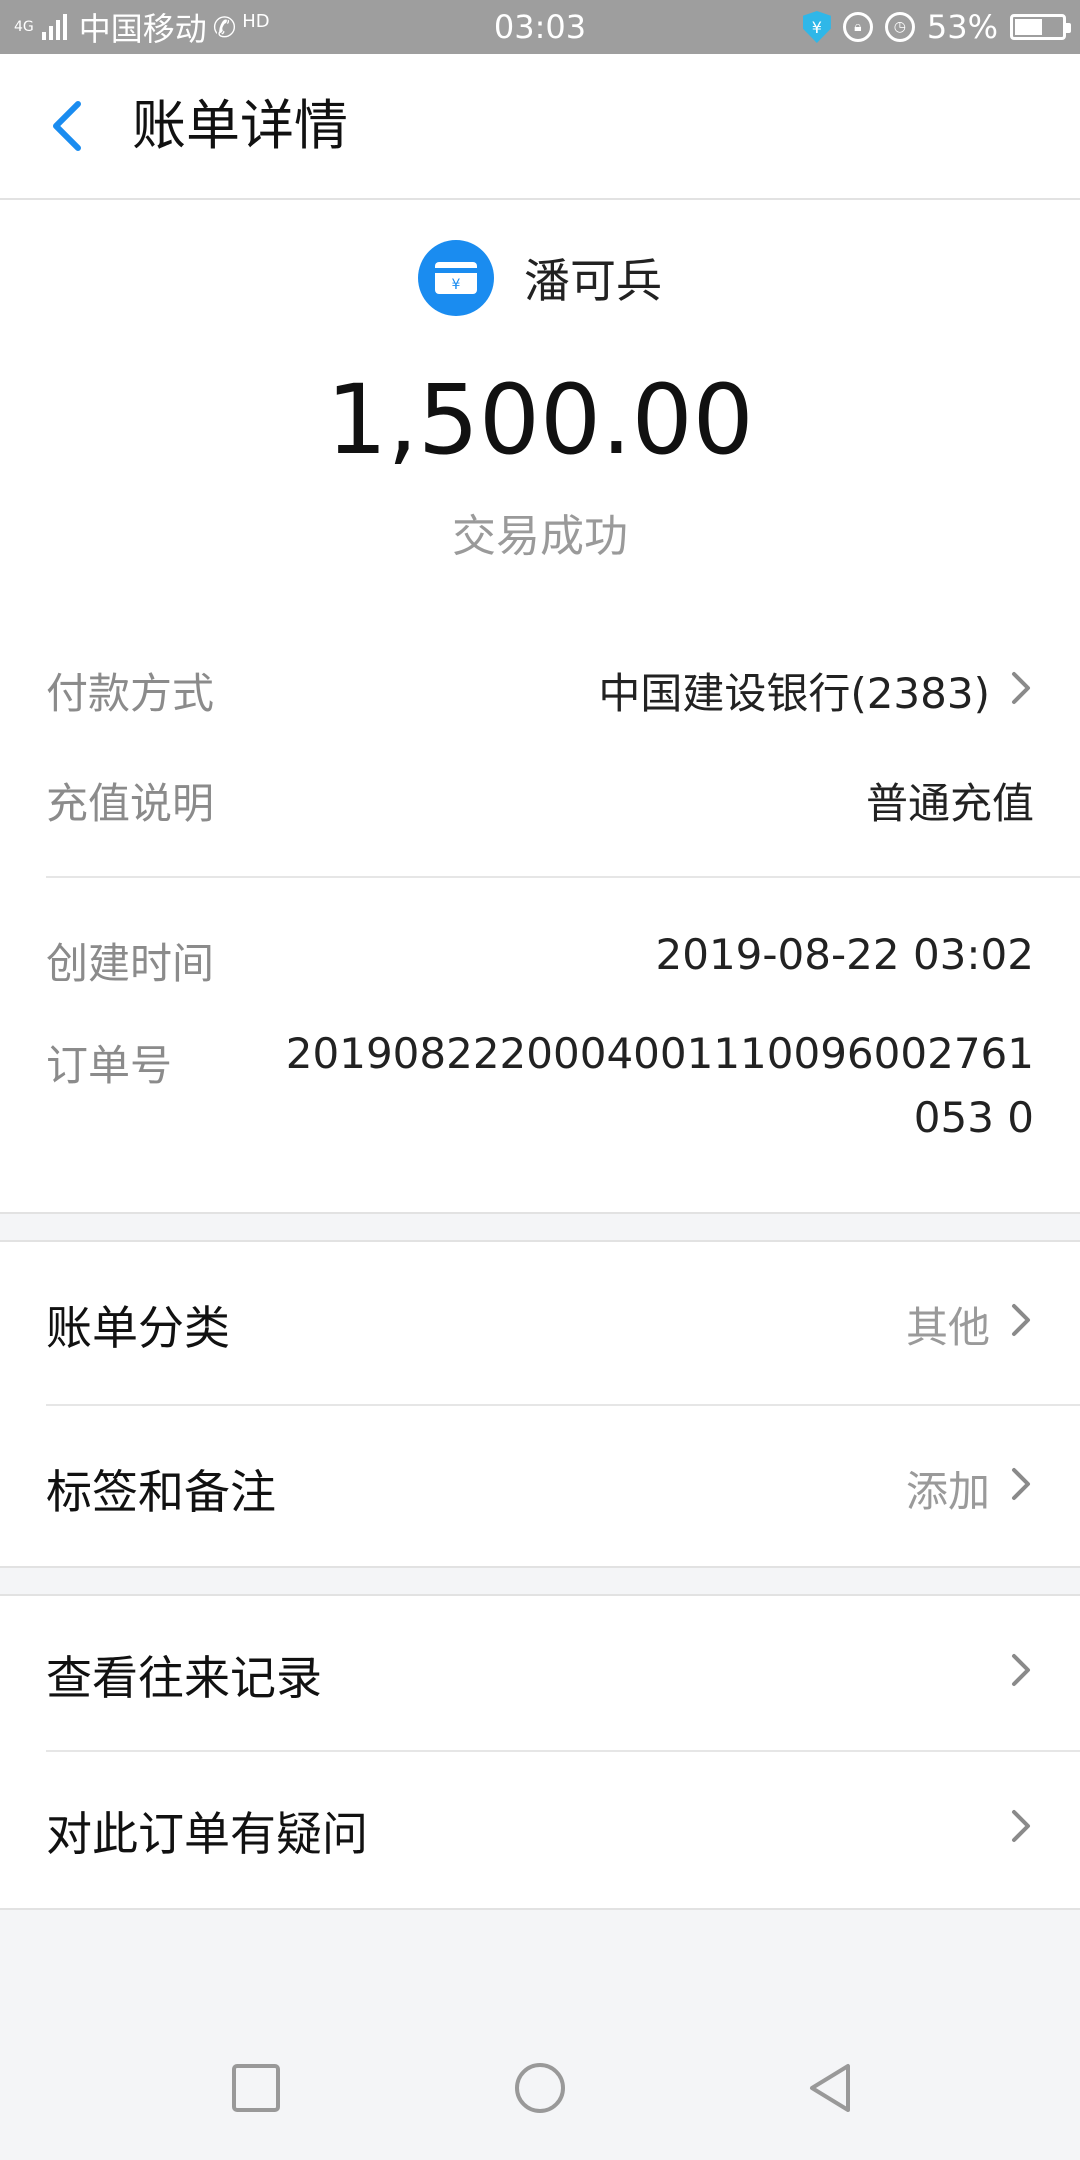 The image size is (1080, 2160). What do you see at coordinates (540, 27) in the screenshot?
I see `status-bar: 4G 中国移动 ✆ HD 03:03 ¥ 🔒︎ ◷ 53%` at bounding box center [540, 27].